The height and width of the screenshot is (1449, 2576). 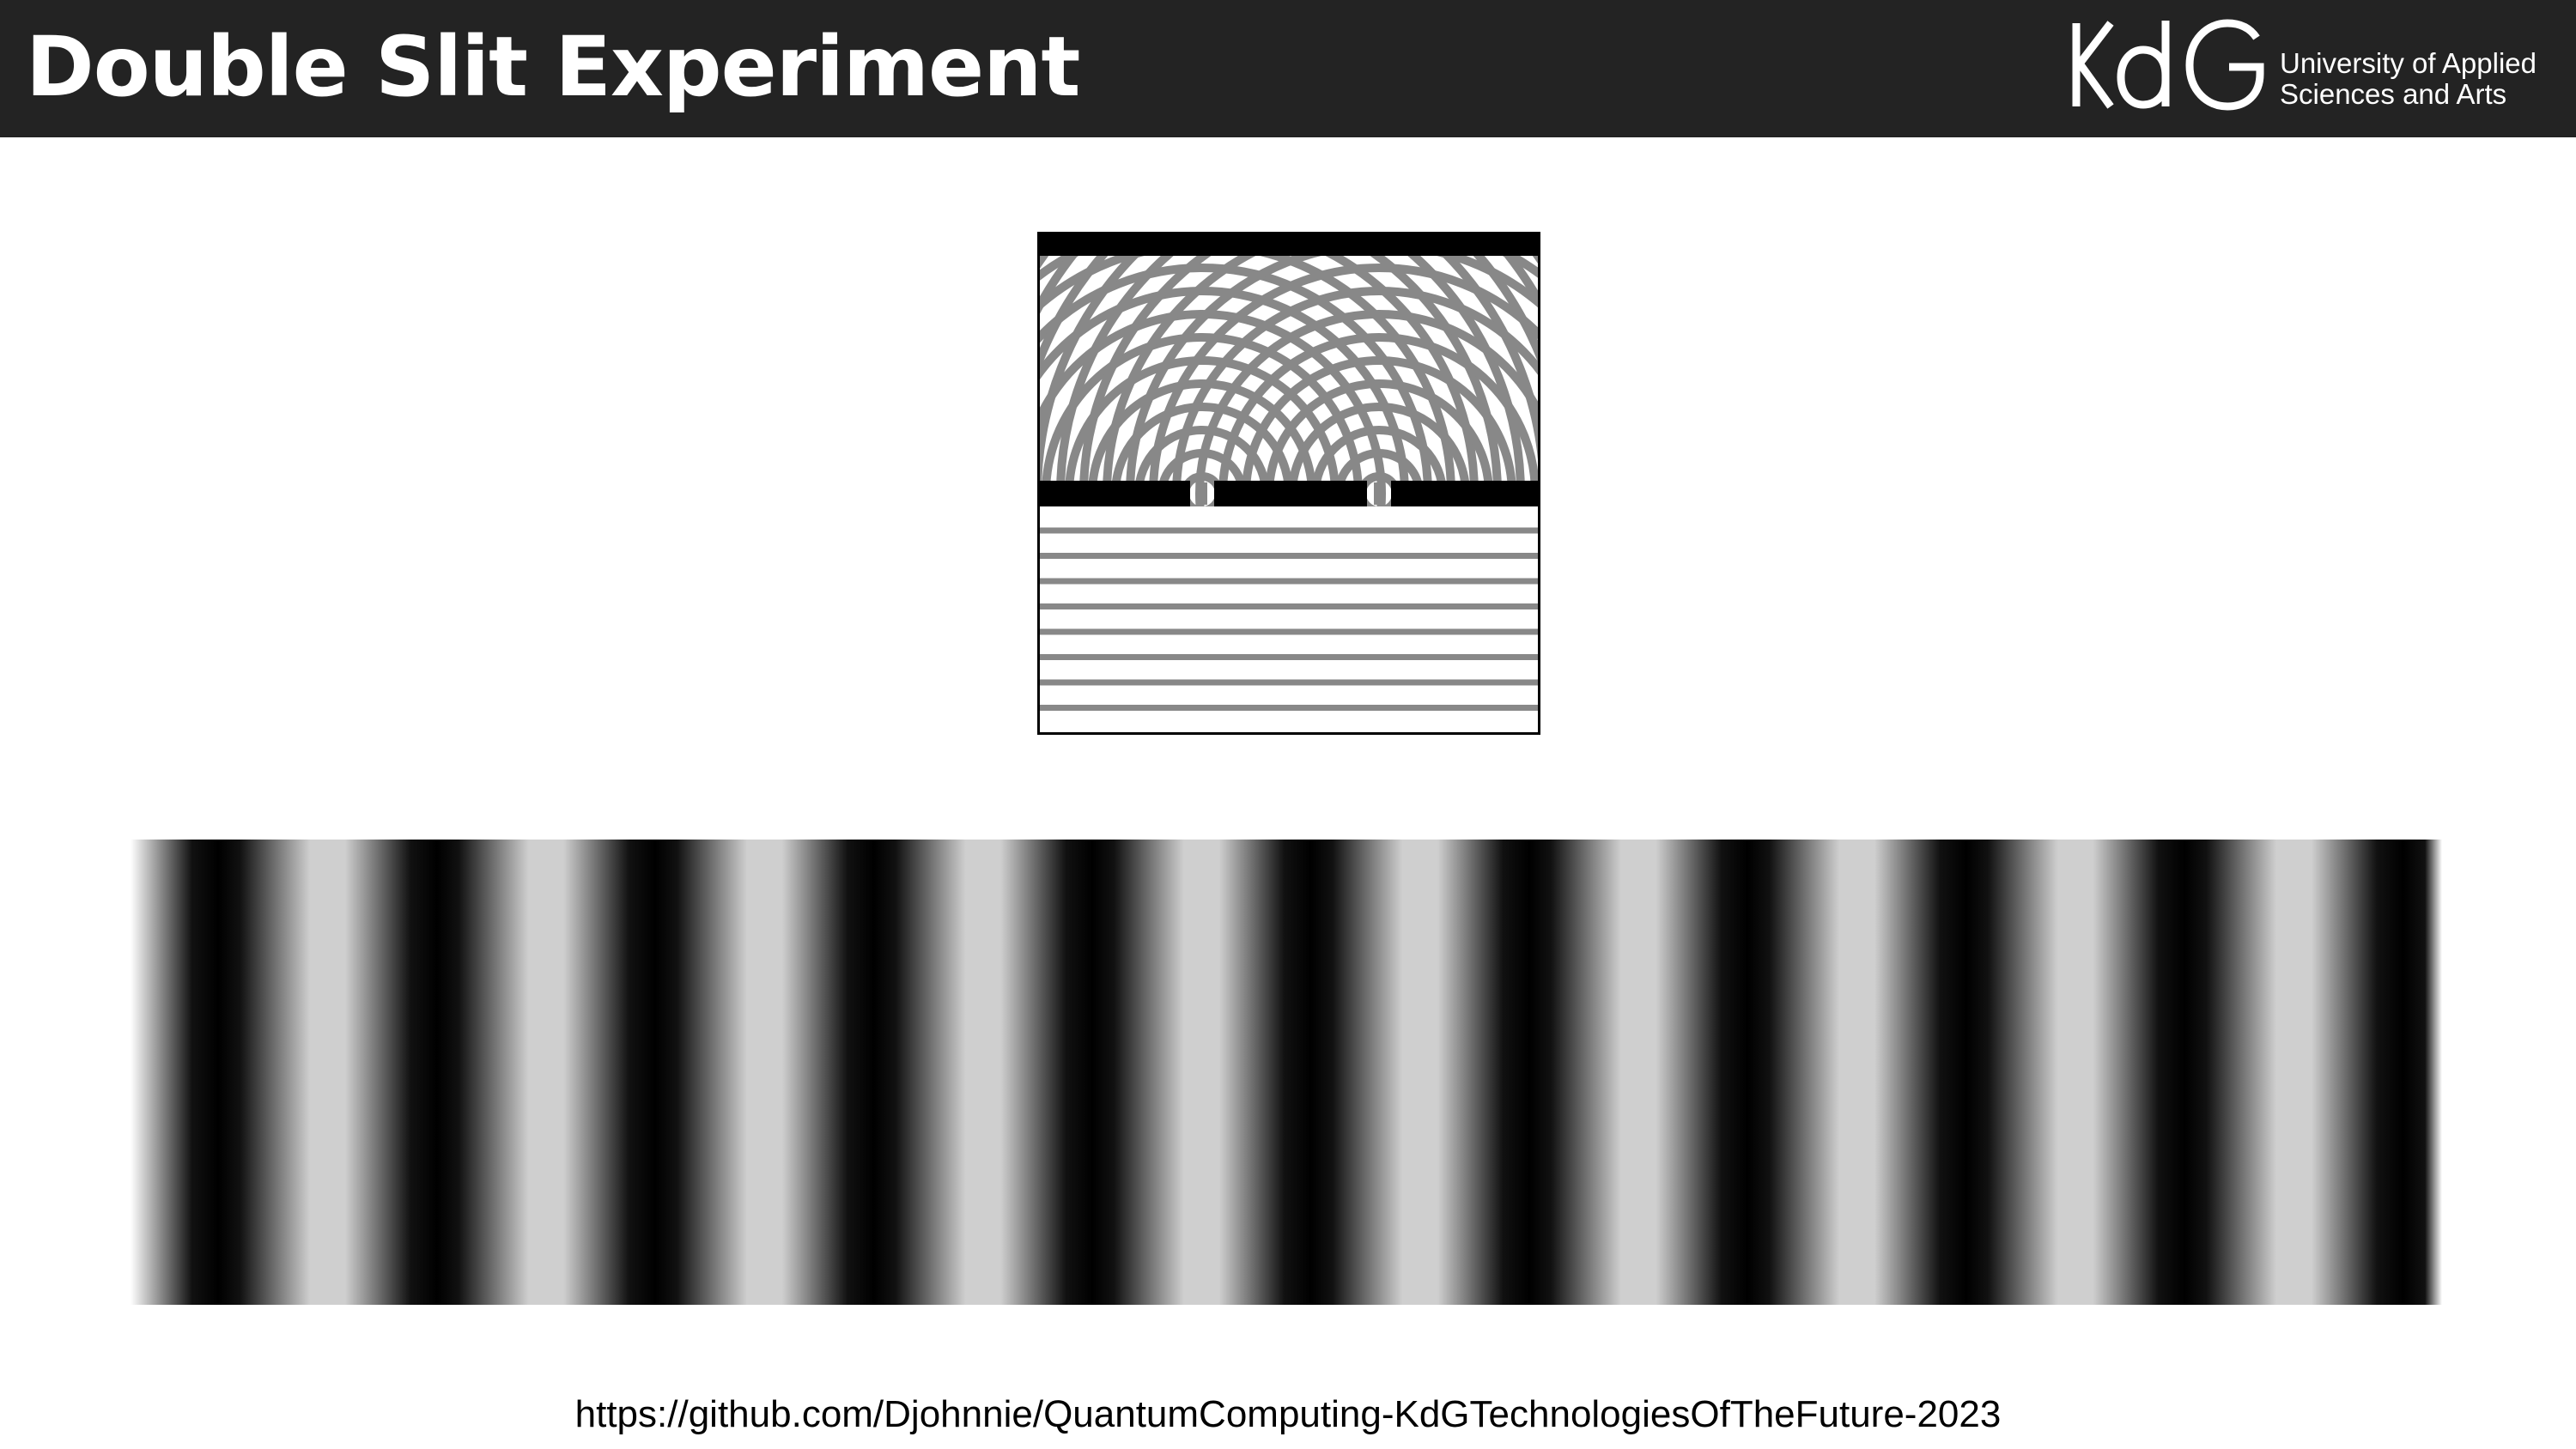 I want to click on double-slit-wave-diagram, so click(x=1288, y=484).